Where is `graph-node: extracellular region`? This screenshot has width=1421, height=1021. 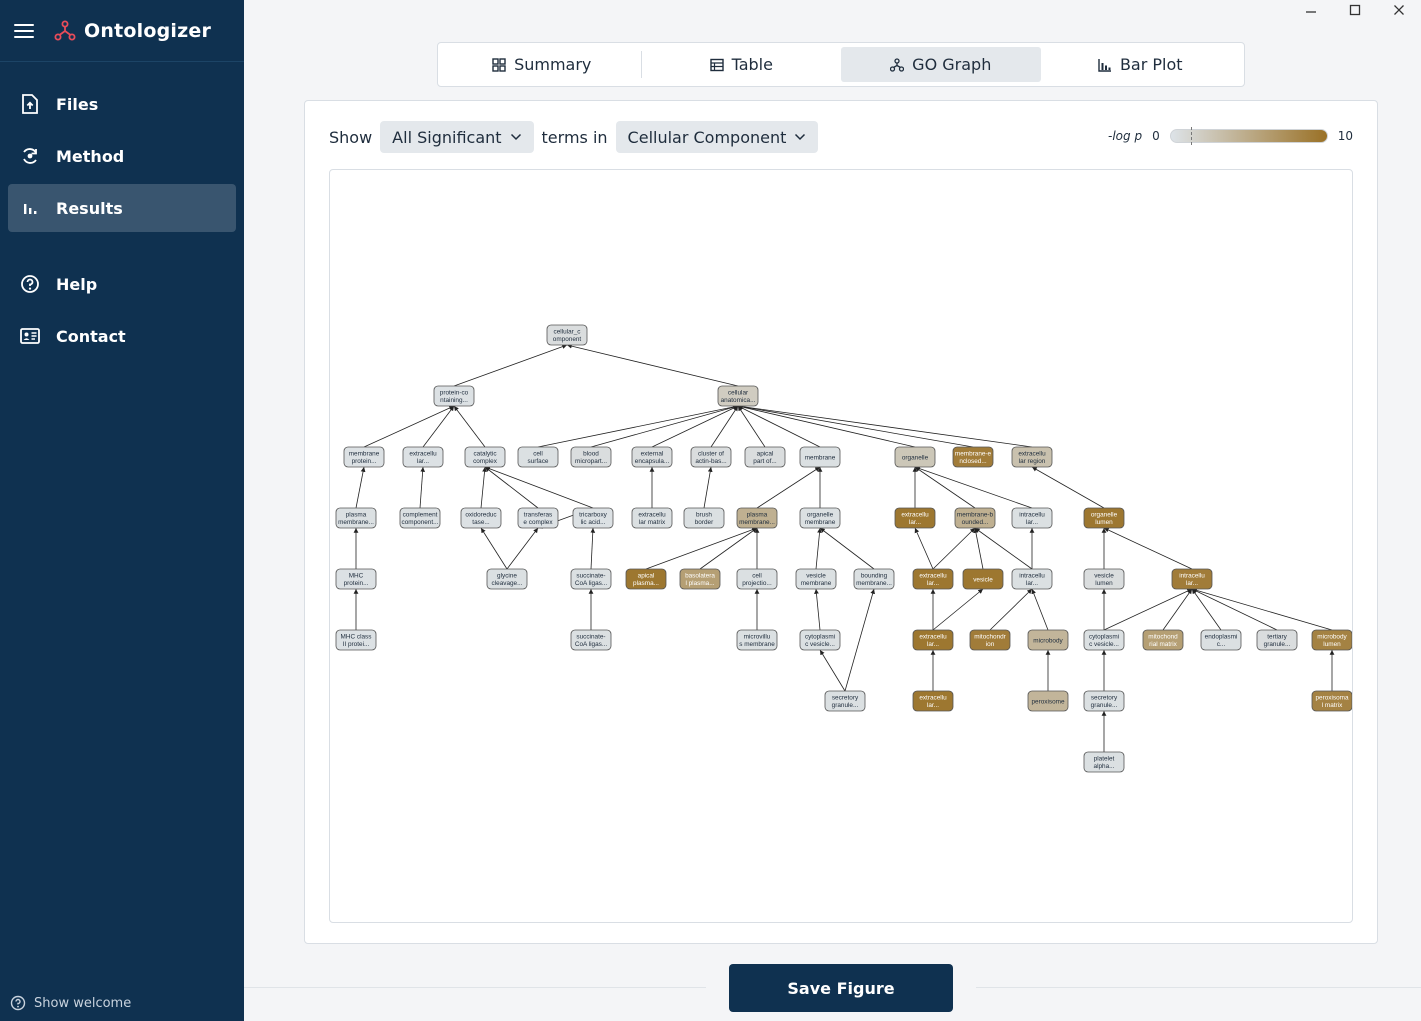 graph-node: extracellular region is located at coordinates (1032, 457).